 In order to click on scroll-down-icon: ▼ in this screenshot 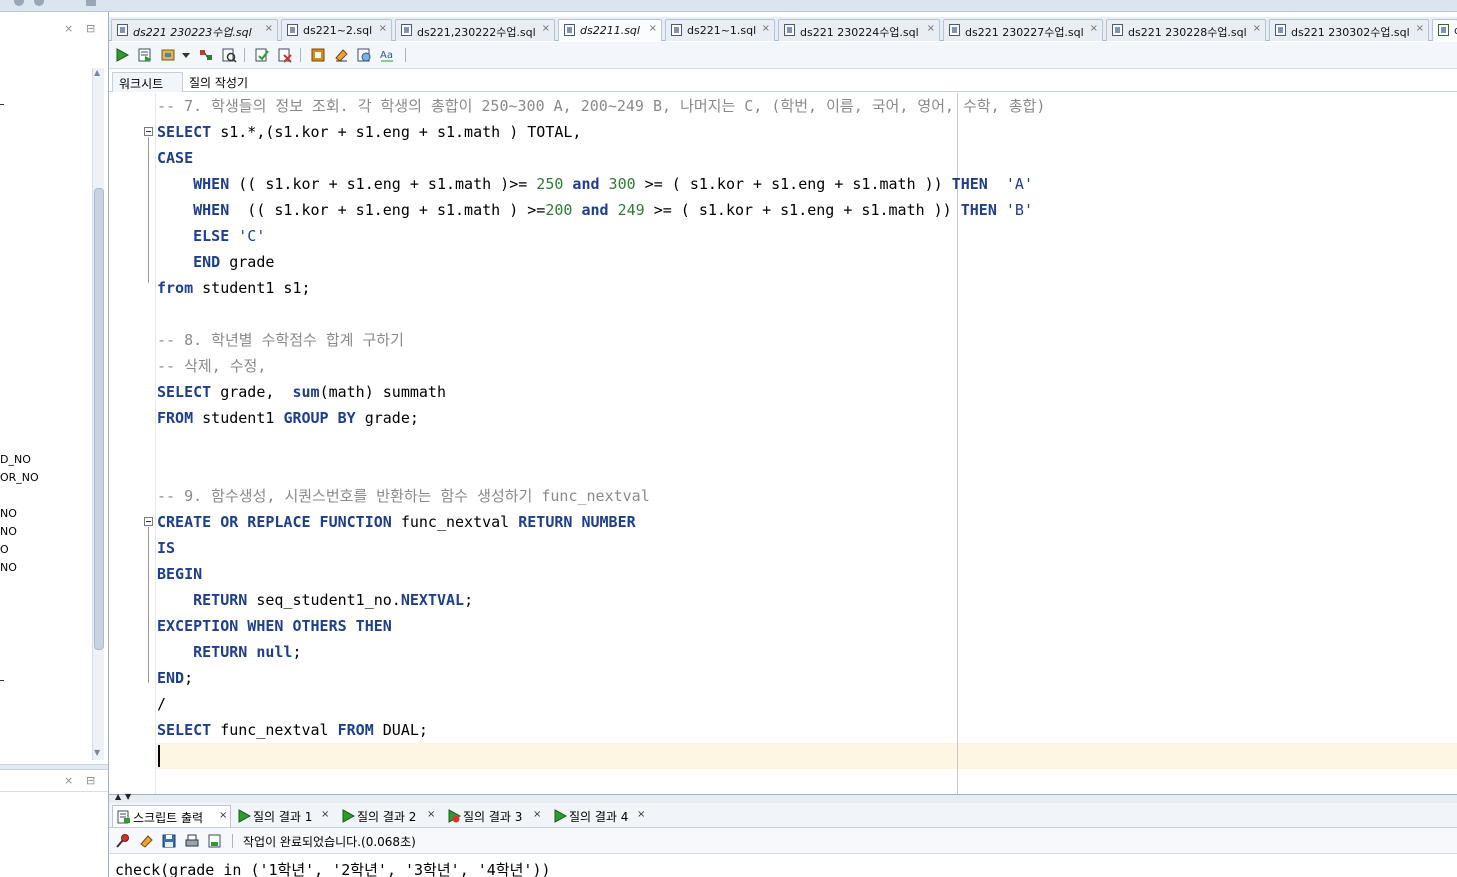, I will do `click(97, 752)`.